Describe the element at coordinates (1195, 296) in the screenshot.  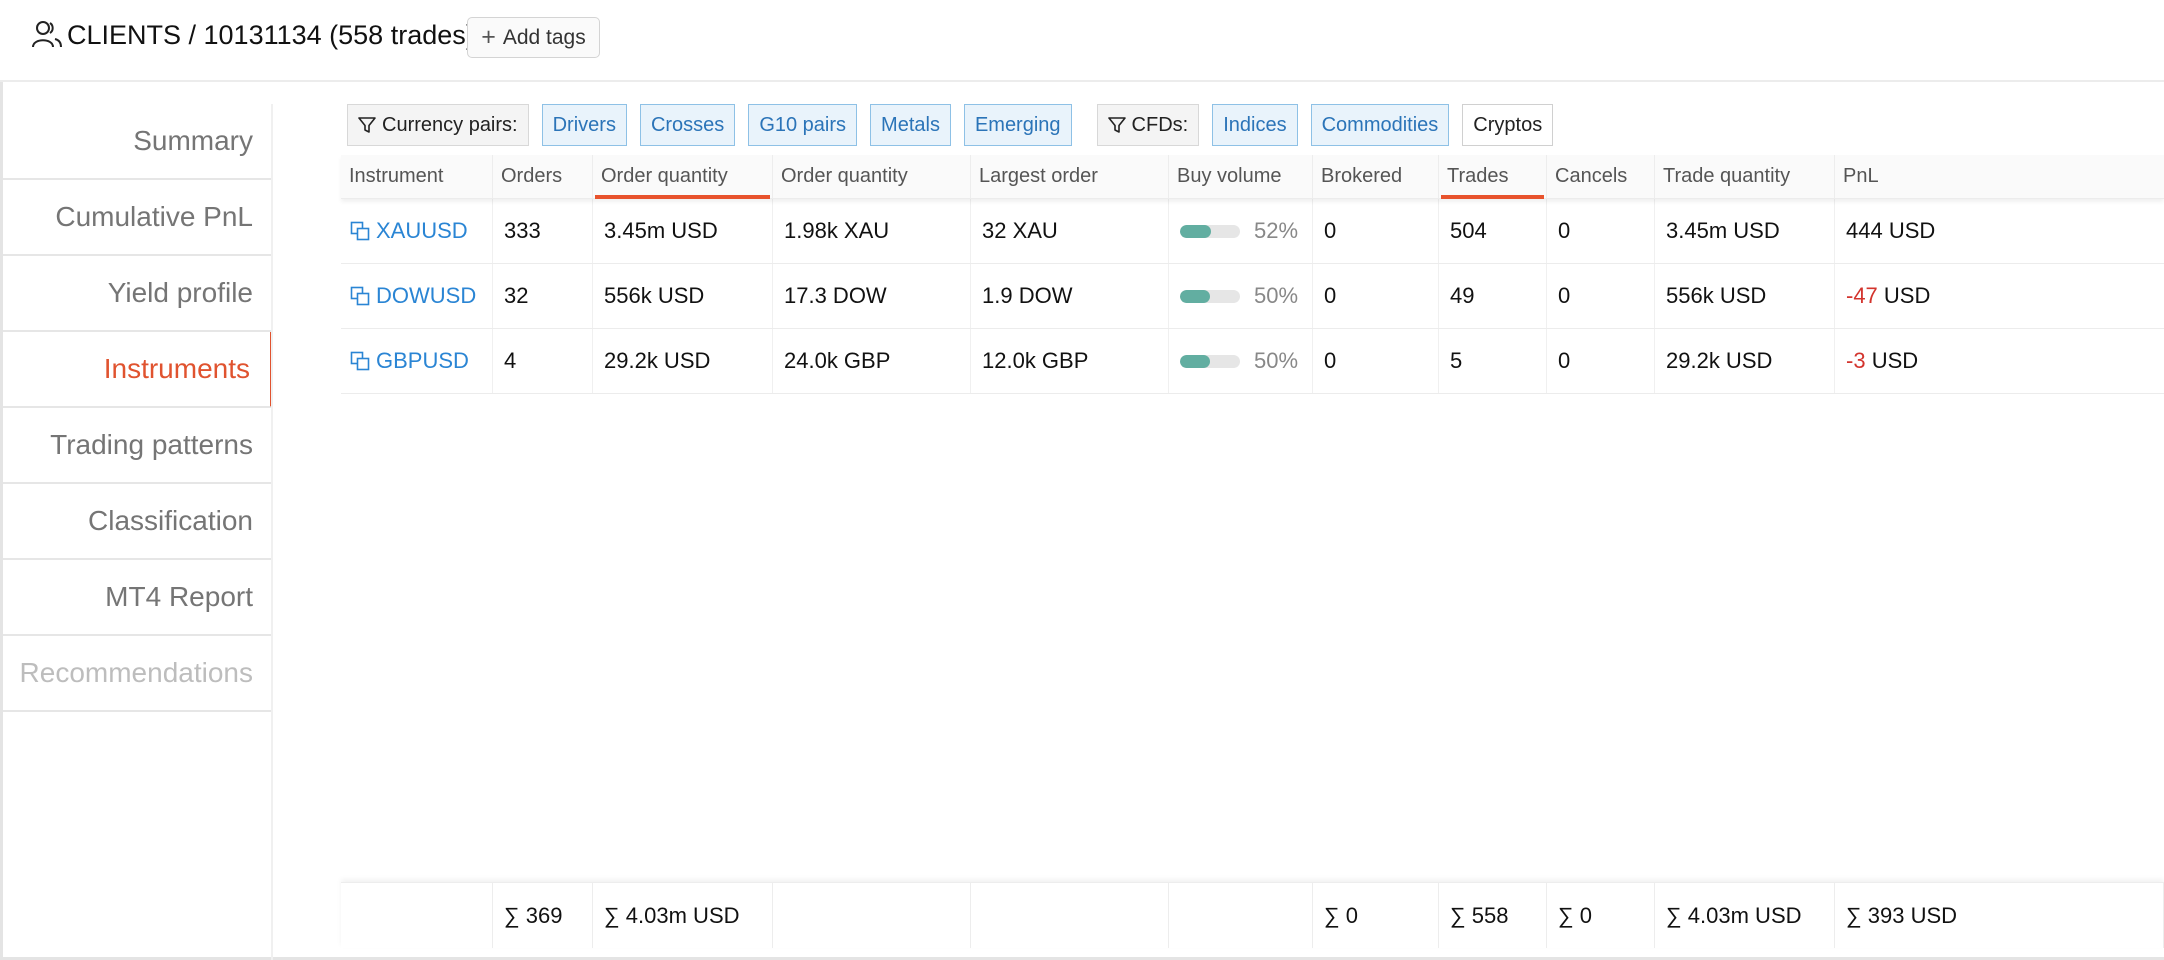
I see `buy-volume-bar-fill` at that location.